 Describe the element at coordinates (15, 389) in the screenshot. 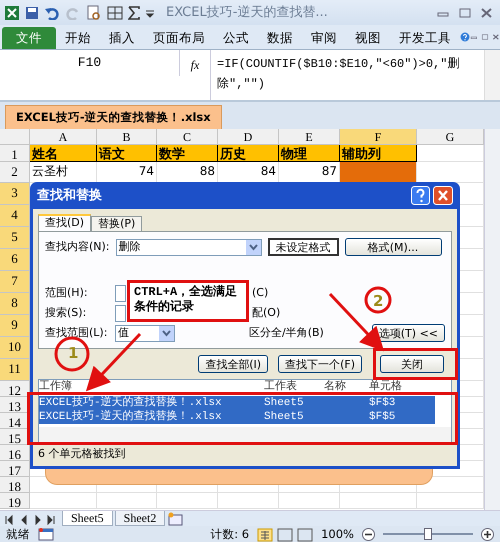

I see `row-header: 12` at that location.